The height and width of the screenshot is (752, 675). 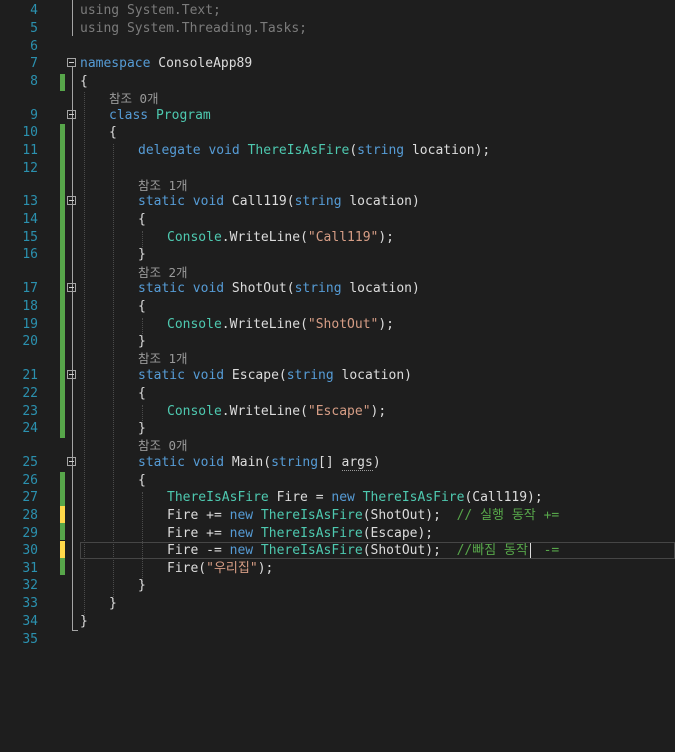 I want to click on collapse-shotout-icon, so click(x=71, y=287).